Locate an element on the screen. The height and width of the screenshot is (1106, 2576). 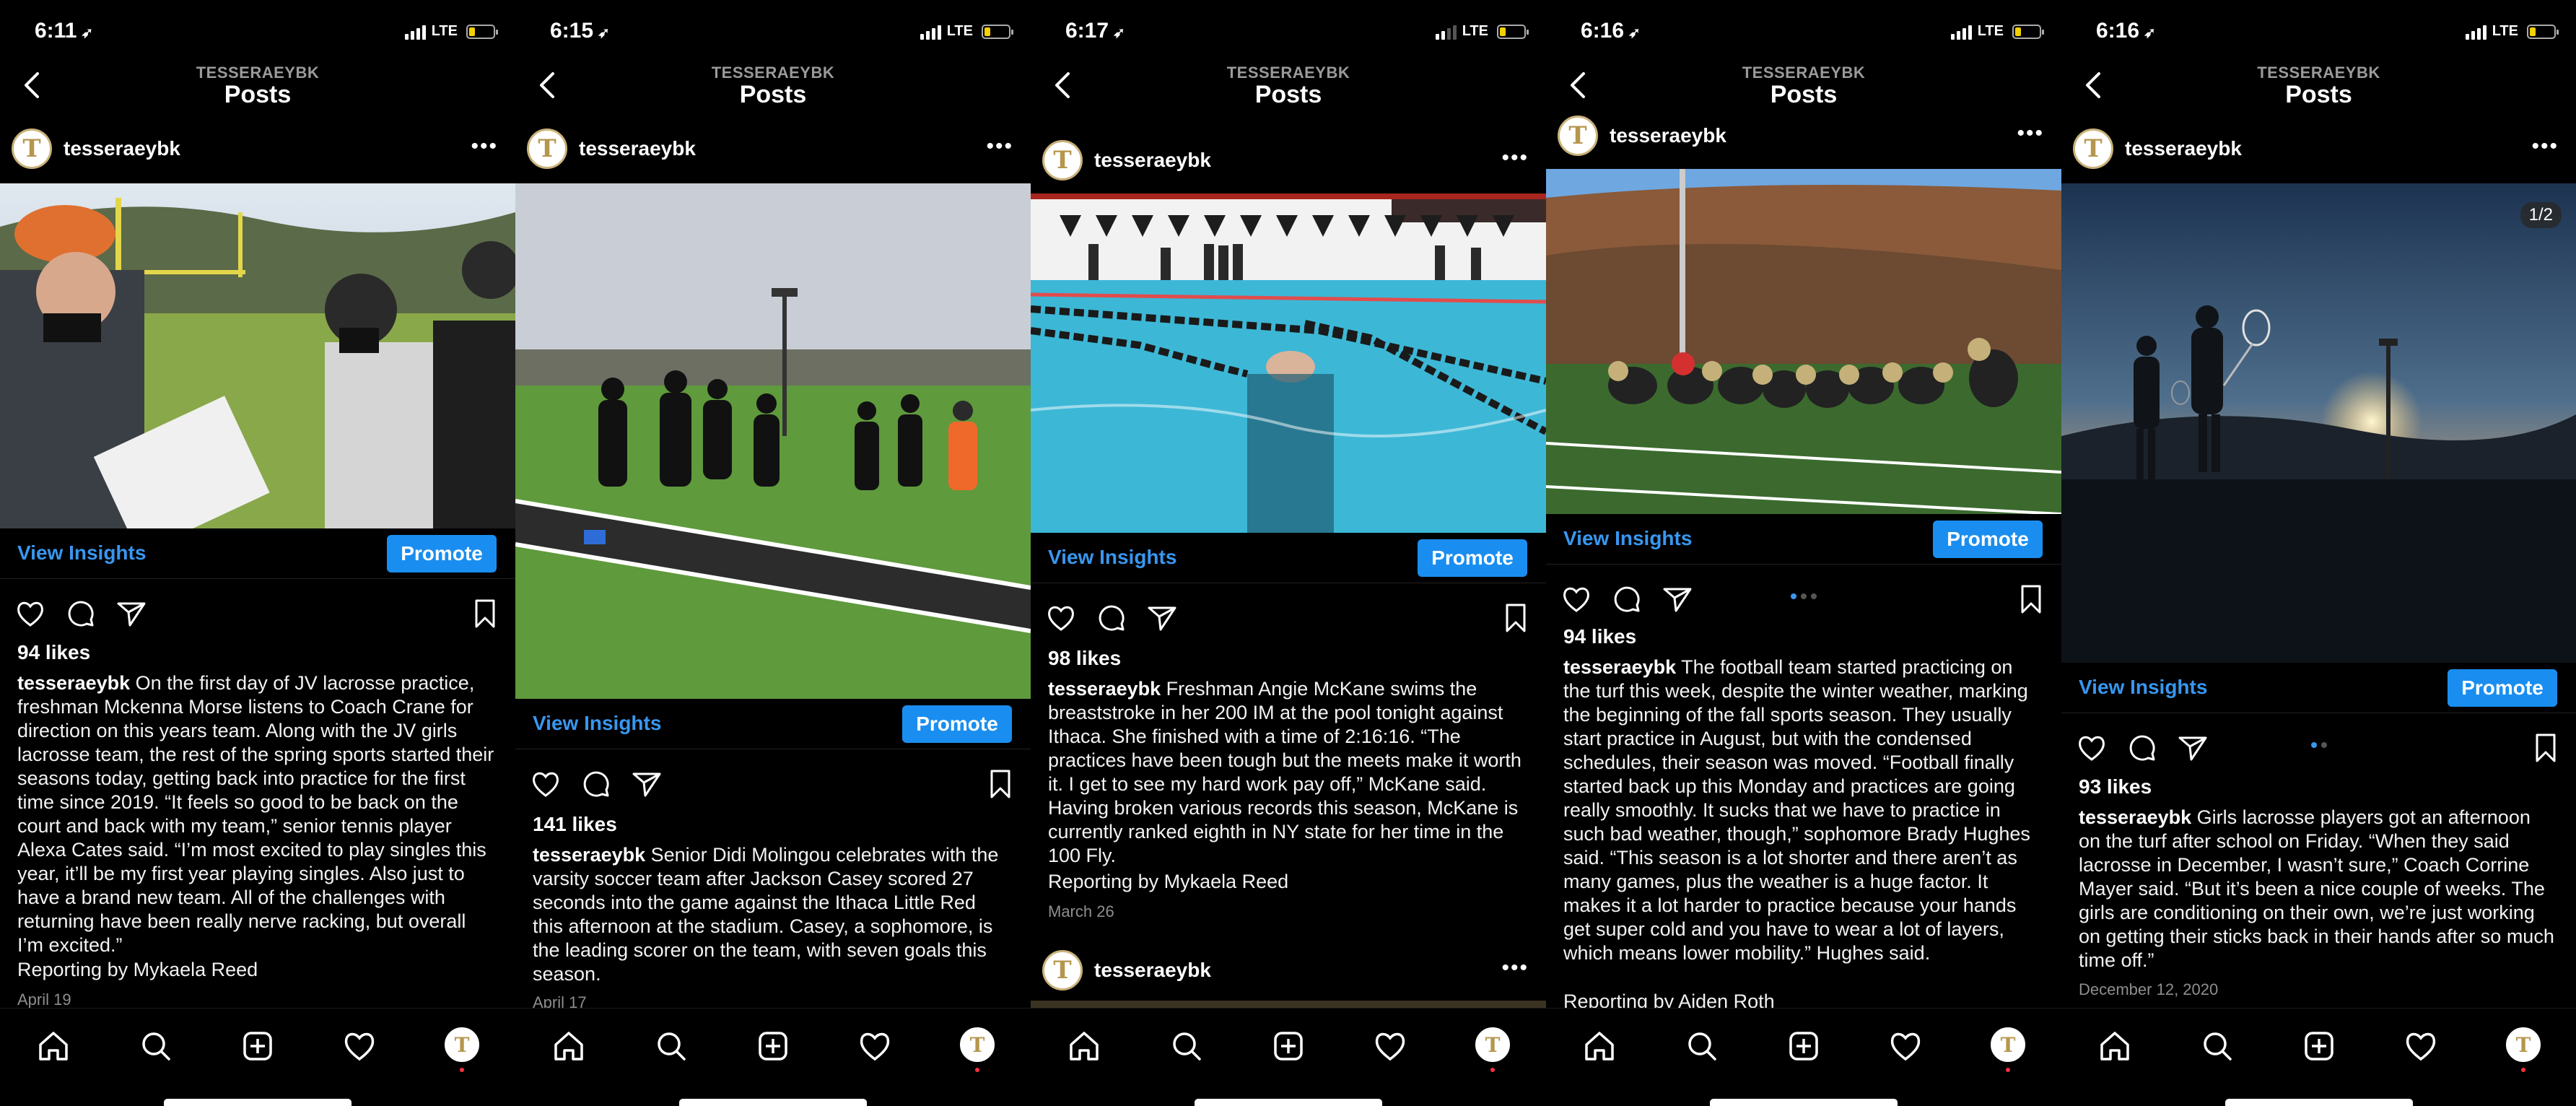
post-header: T tesseraeybk ••• is located at coordinates (1803, 135).